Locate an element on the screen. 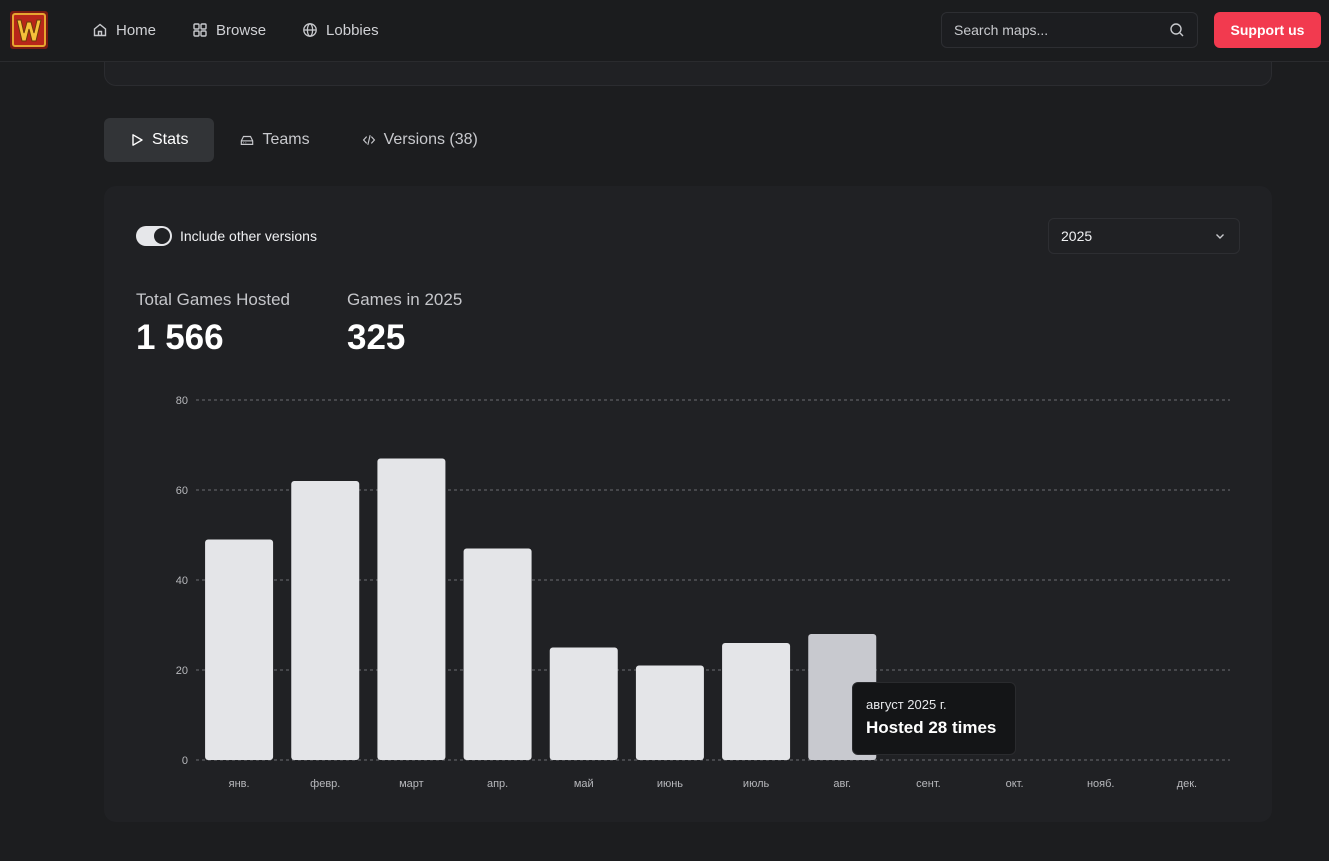  tab-teams: Teams is located at coordinates (274, 140).